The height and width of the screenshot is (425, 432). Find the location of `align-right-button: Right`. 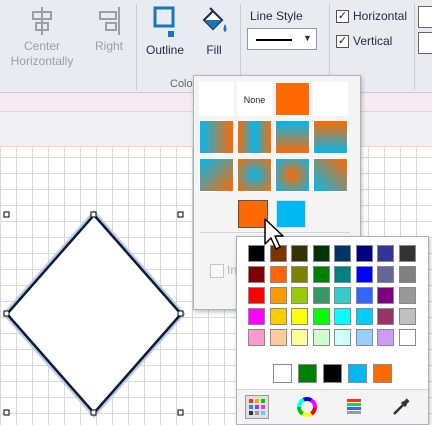

align-right-button: Right is located at coordinates (109, 30).